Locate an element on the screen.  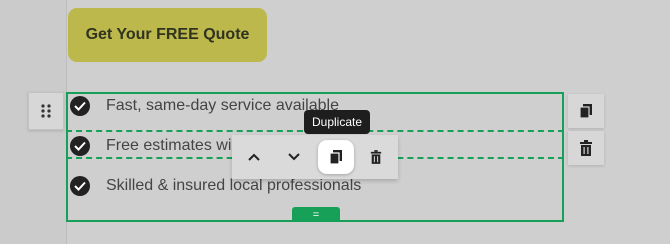
move-down-button is located at coordinates (294, 157).